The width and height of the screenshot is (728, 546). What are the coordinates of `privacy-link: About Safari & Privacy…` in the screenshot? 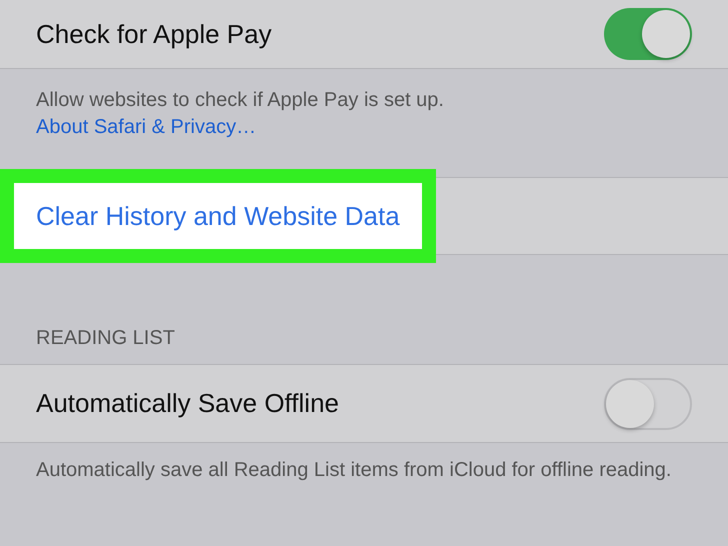 It's located at (364, 127).